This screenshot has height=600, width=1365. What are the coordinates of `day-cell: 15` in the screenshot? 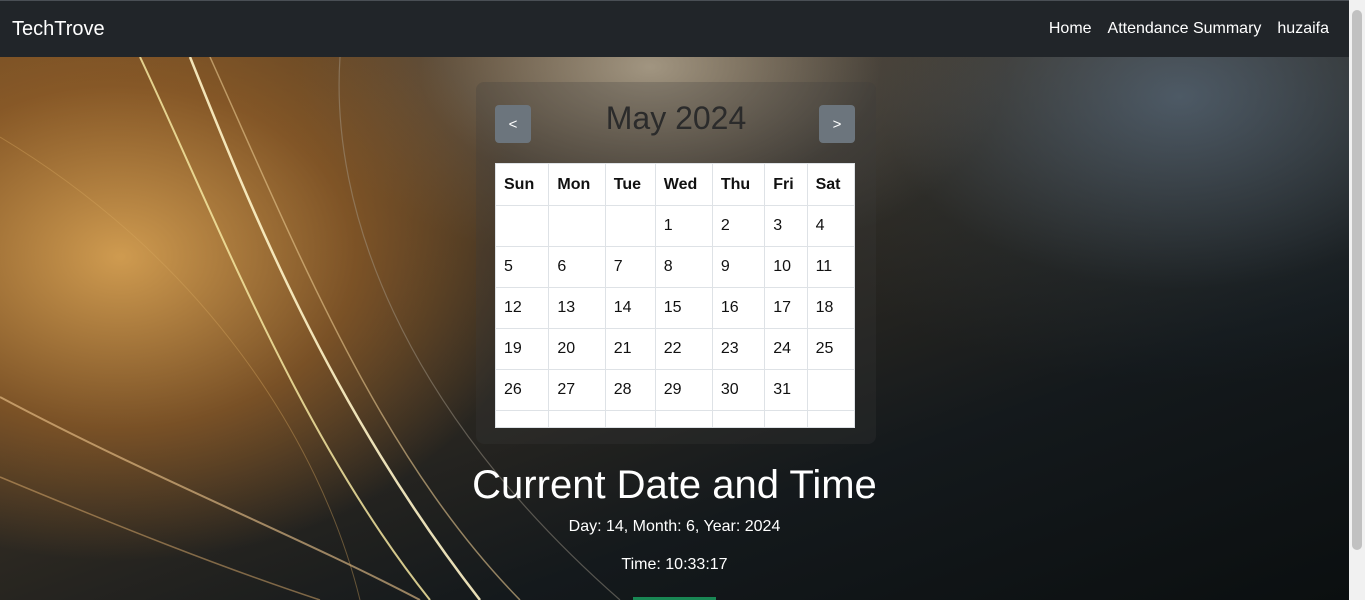 It's located at (683, 308).